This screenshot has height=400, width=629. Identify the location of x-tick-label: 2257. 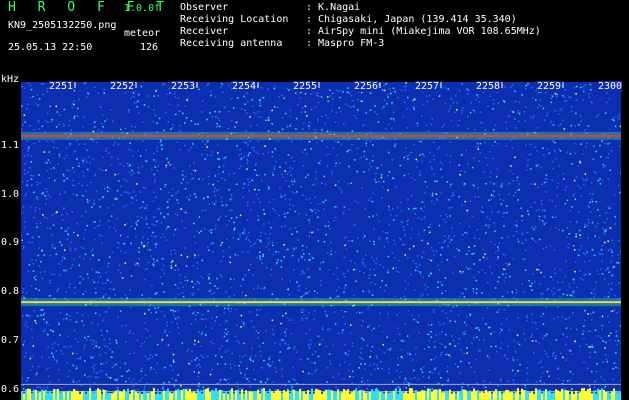
(427, 86).